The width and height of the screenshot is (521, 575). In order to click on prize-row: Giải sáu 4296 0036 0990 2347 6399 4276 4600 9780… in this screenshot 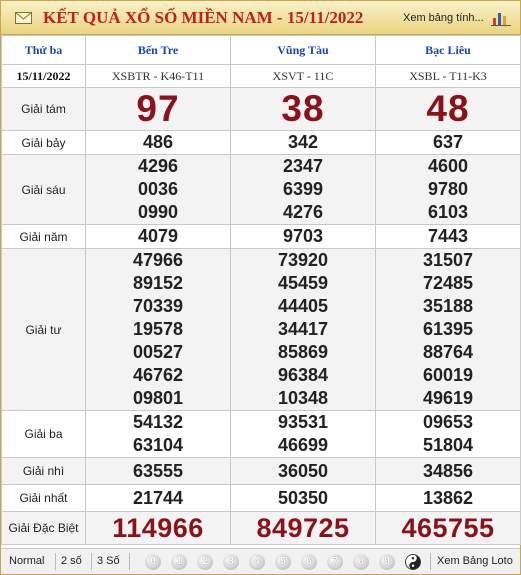, I will do `click(261, 189)`.